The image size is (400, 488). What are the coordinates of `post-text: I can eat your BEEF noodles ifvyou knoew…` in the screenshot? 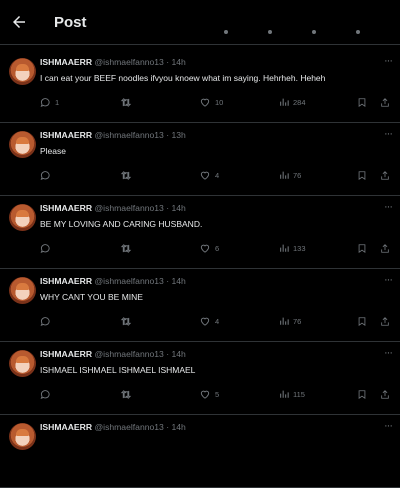 It's located at (183, 78).